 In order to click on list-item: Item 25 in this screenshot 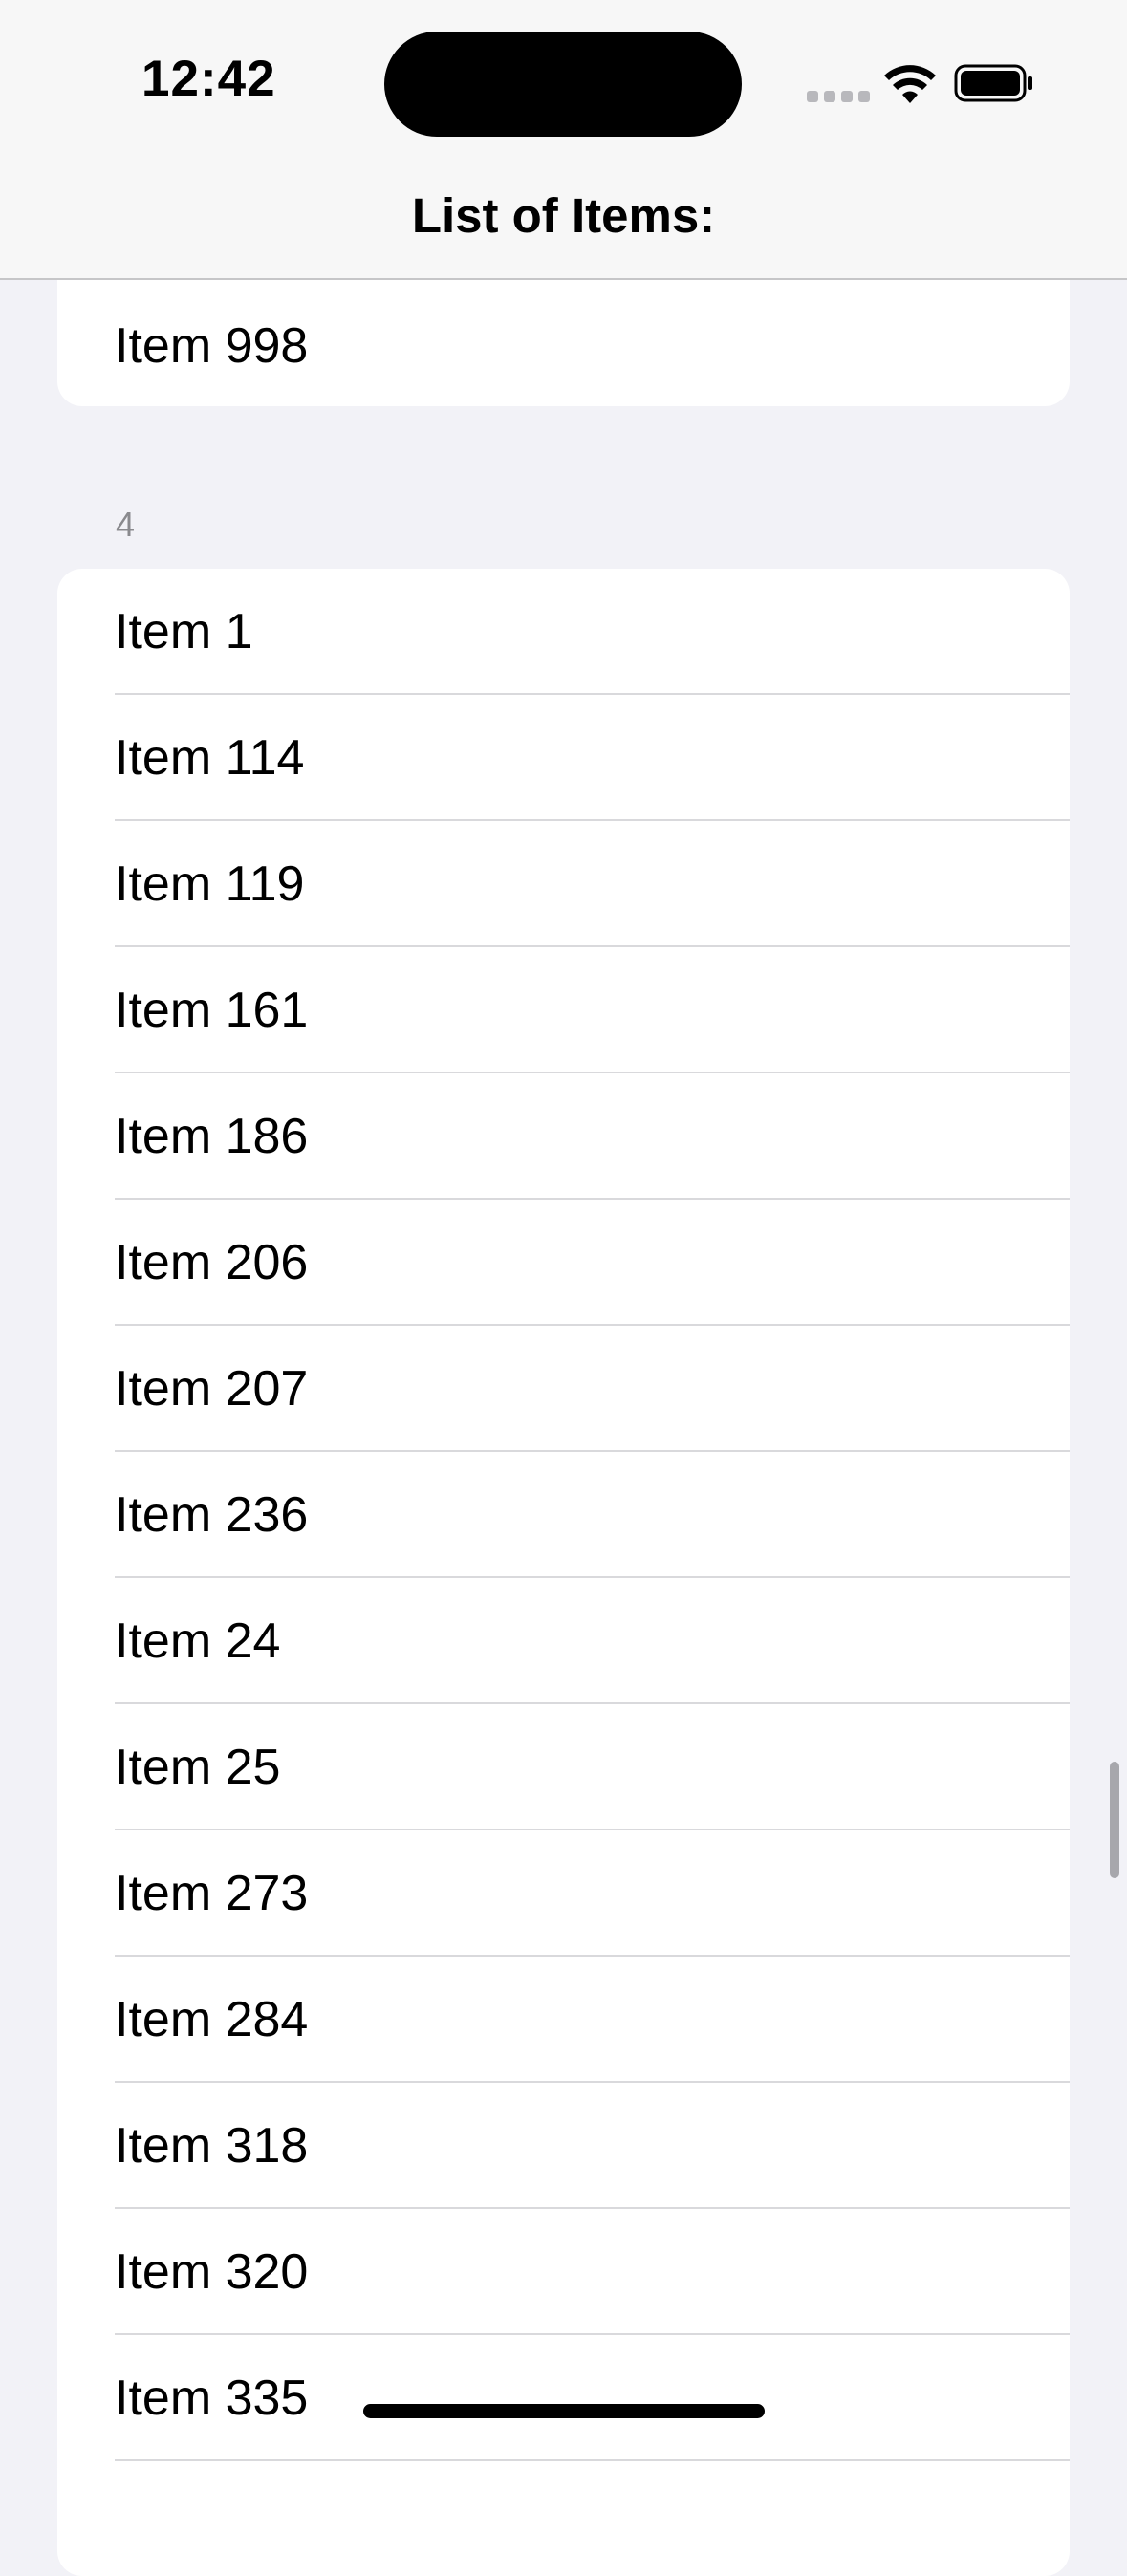, I will do `click(563, 1767)`.